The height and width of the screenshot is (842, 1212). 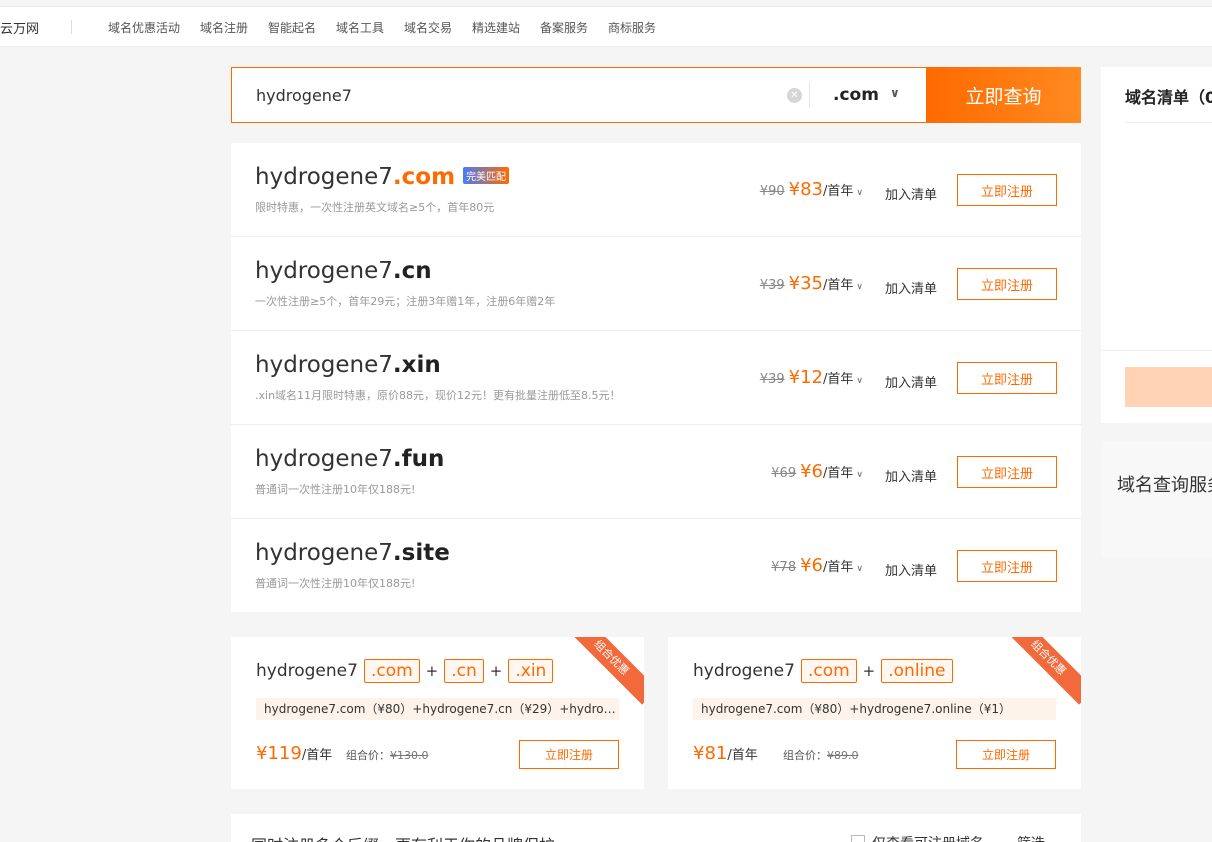 What do you see at coordinates (632, 27) in the screenshot?
I see `nav-item-trademark: 商标服务` at bounding box center [632, 27].